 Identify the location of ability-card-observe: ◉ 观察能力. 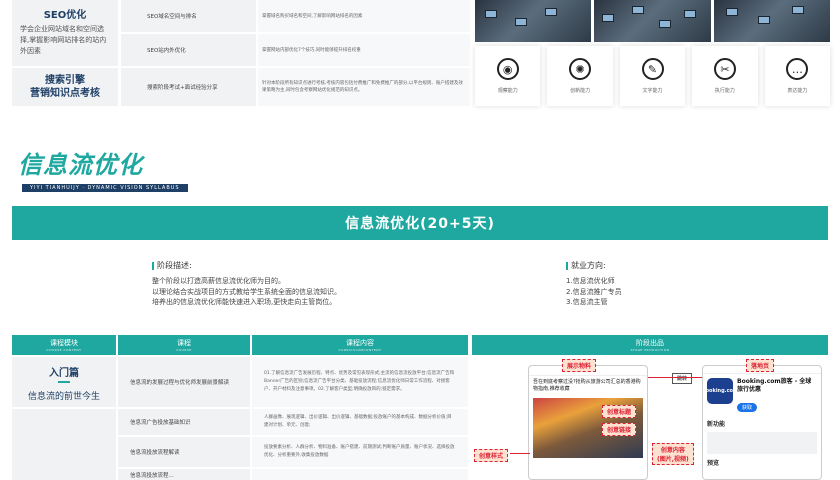
(508, 76).